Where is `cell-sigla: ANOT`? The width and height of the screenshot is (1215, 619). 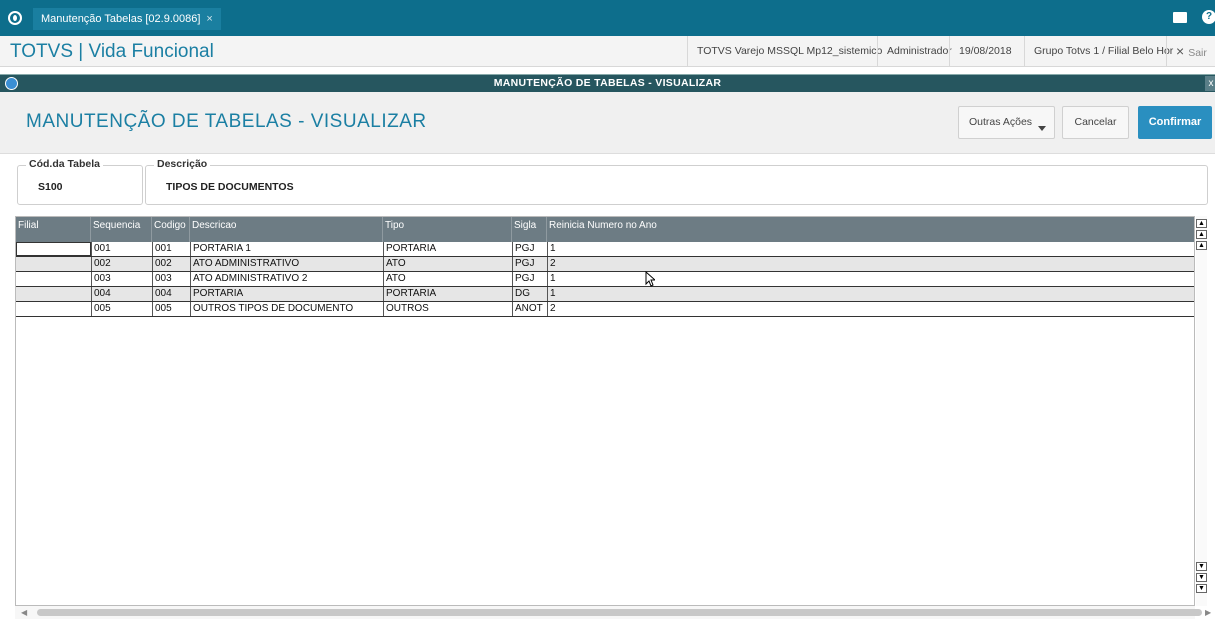 cell-sigla: ANOT is located at coordinates (529, 309).